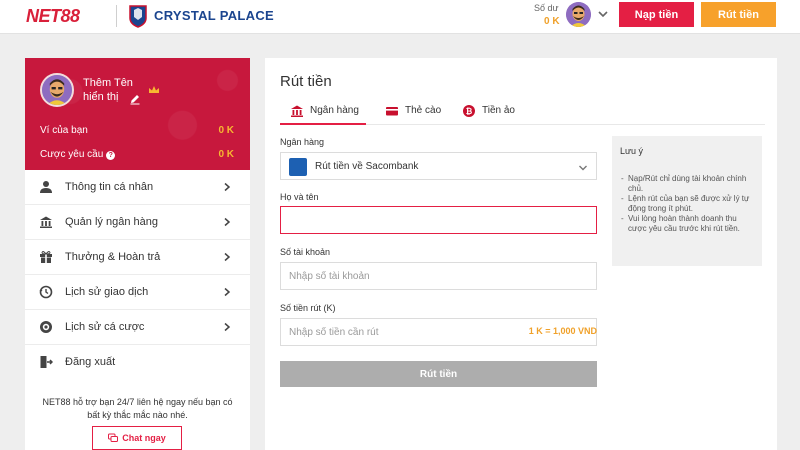  I want to click on full-name-label: Họ và tên, so click(299, 197).